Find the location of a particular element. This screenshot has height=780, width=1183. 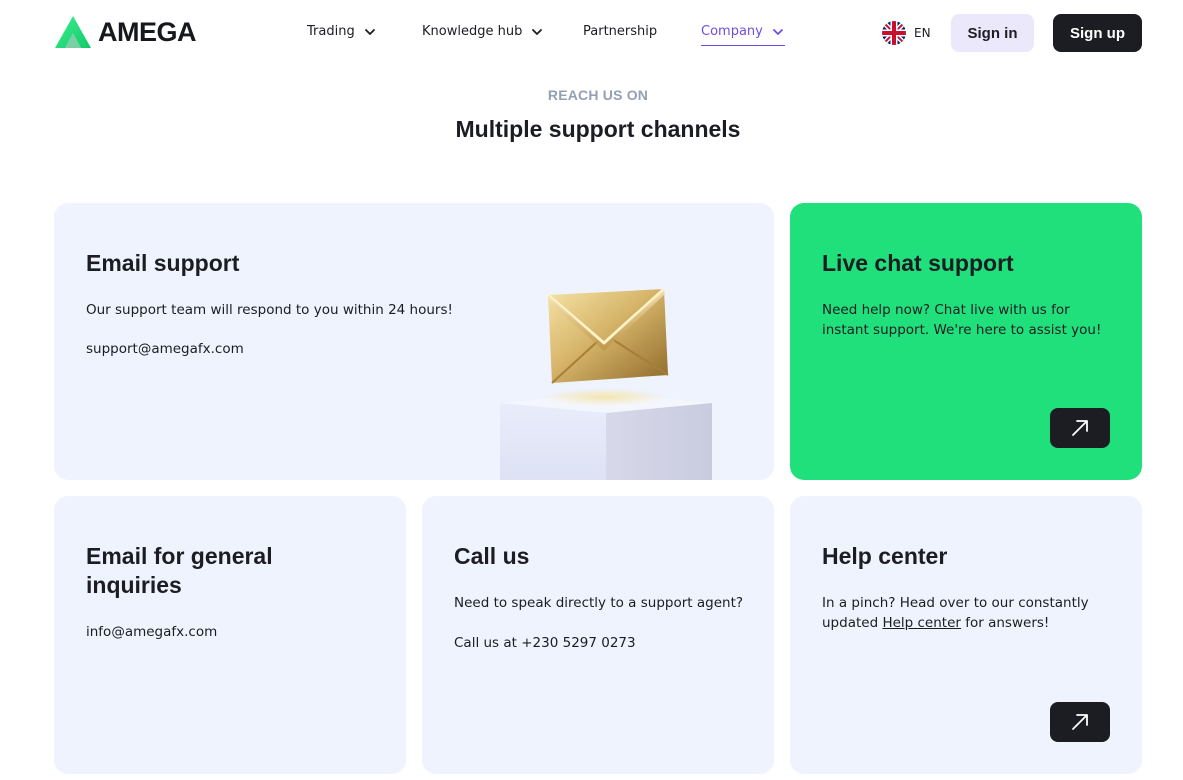

nav-item-label: Company is located at coordinates (732, 31).